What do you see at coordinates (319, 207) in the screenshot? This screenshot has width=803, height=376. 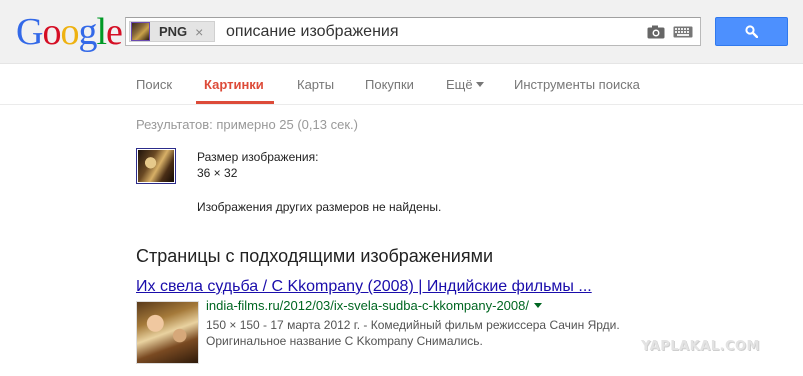 I see `no-other-sizes-text: Изображения других размеров не найдены.` at bounding box center [319, 207].